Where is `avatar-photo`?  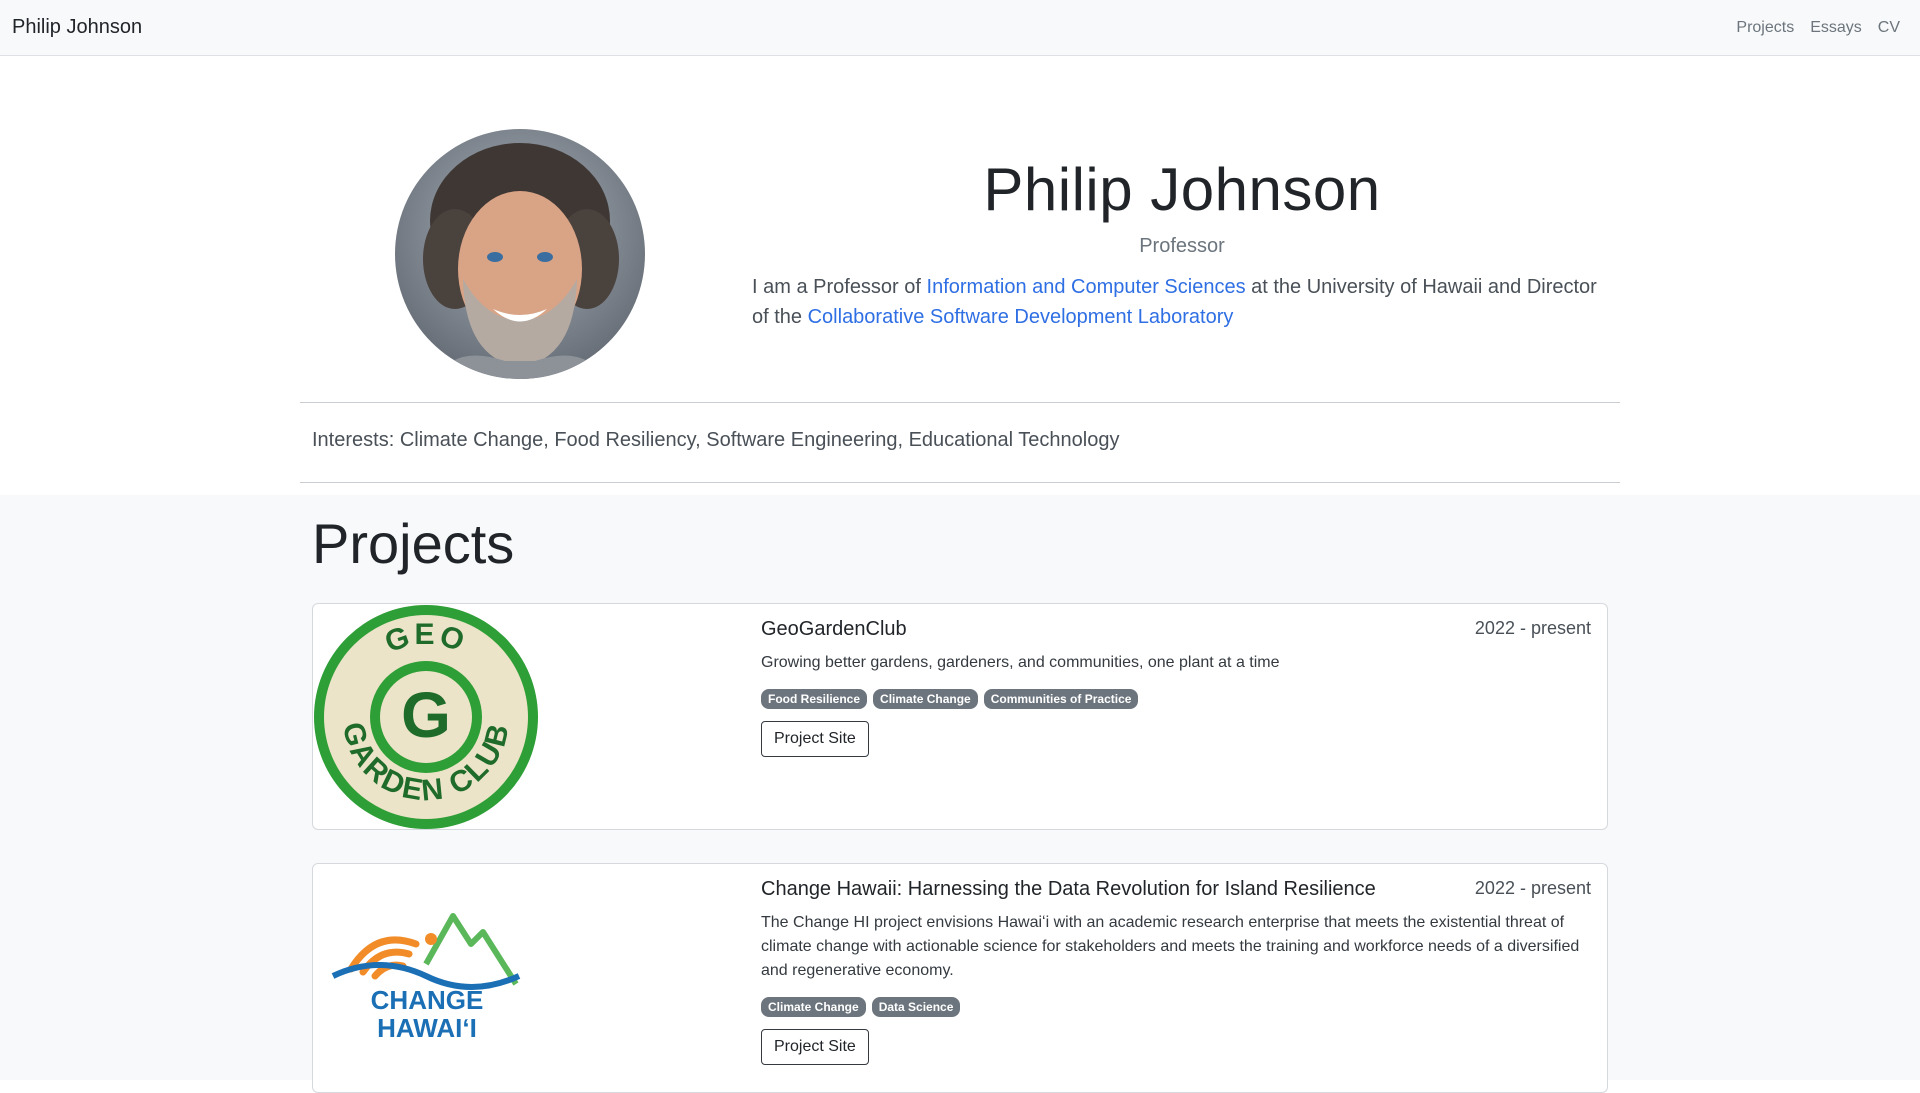 avatar-photo is located at coordinates (520, 254).